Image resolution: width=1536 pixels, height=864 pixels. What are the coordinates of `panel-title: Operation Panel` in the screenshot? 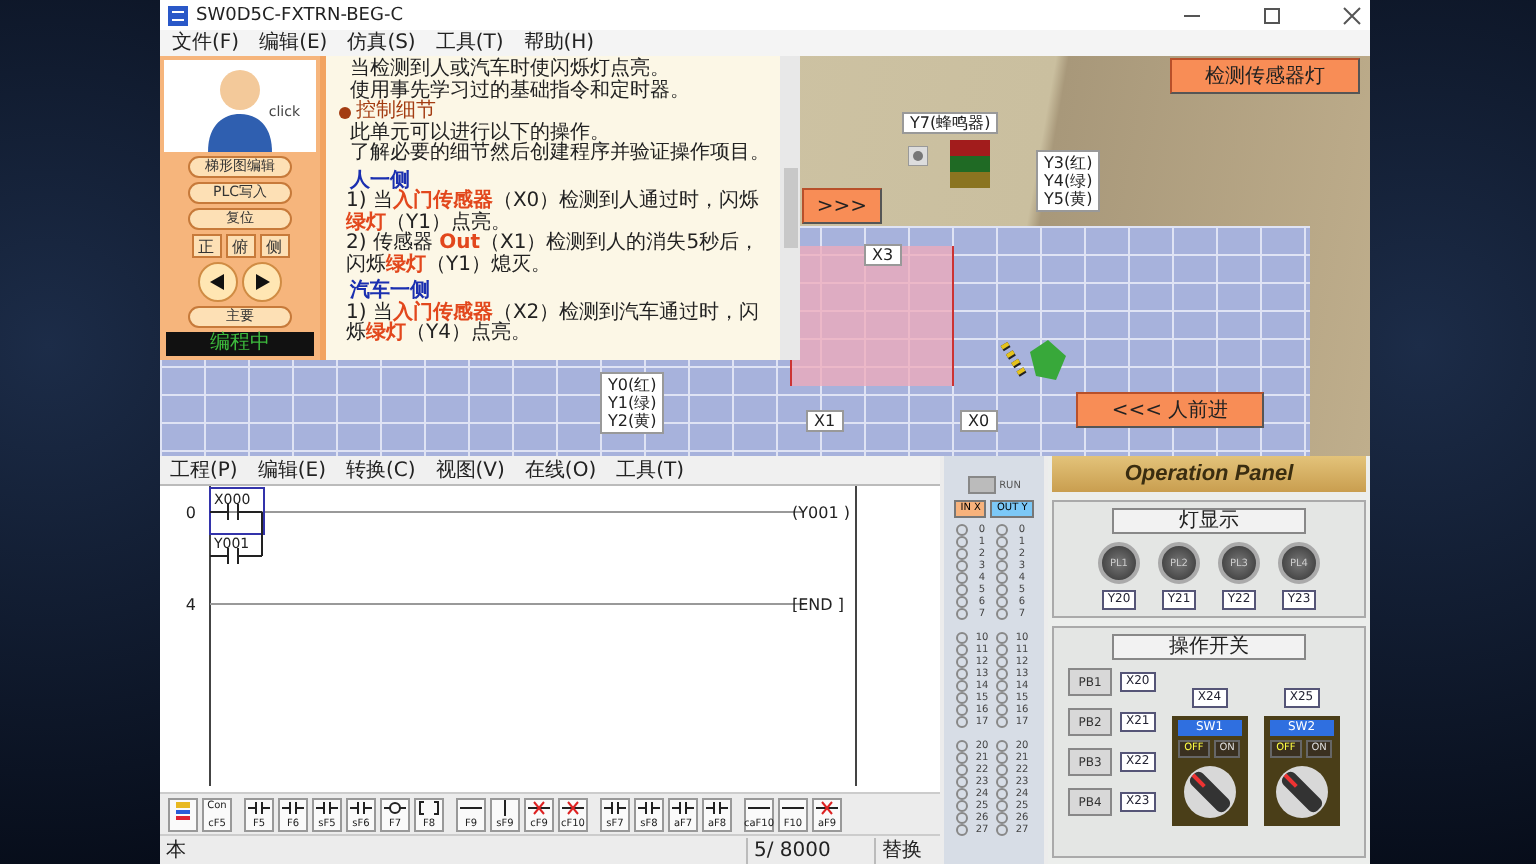 It's located at (1209, 474).